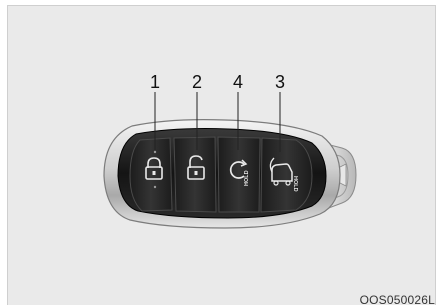  I want to click on callout-number: 4, so click(238, 82).